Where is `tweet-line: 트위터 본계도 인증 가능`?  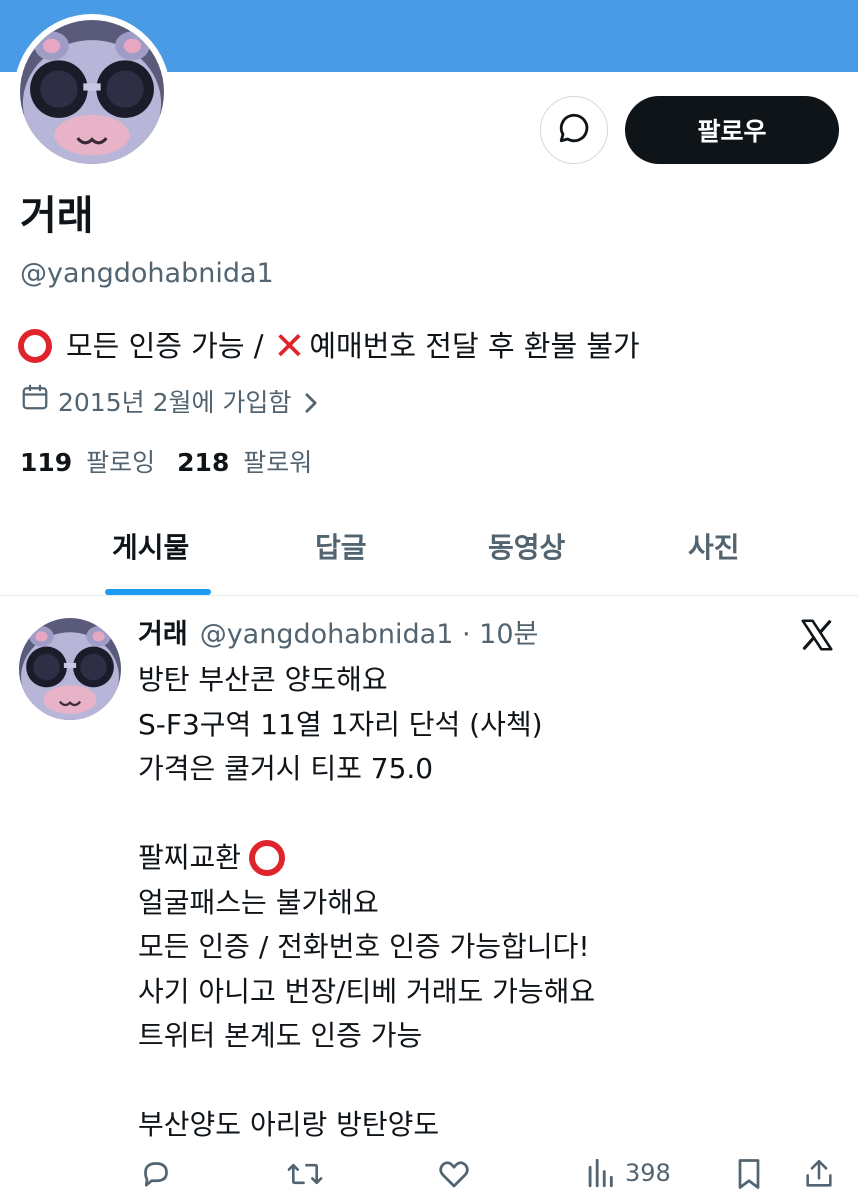 tweet-line: 트위터 본계도 인증 가능 is located at coordinates (280, 1035).